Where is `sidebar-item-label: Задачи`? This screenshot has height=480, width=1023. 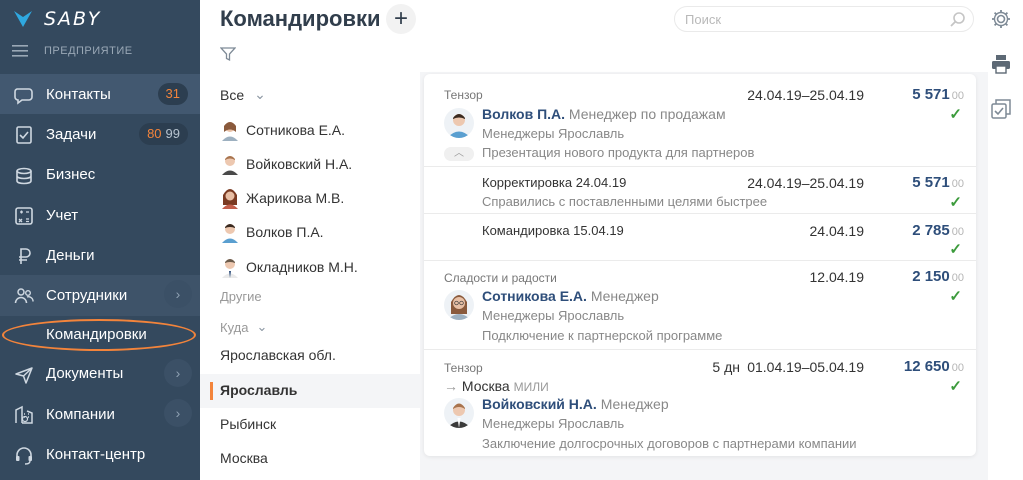 sidebar-item-label: Задачи is located at coordinates (71, 134).